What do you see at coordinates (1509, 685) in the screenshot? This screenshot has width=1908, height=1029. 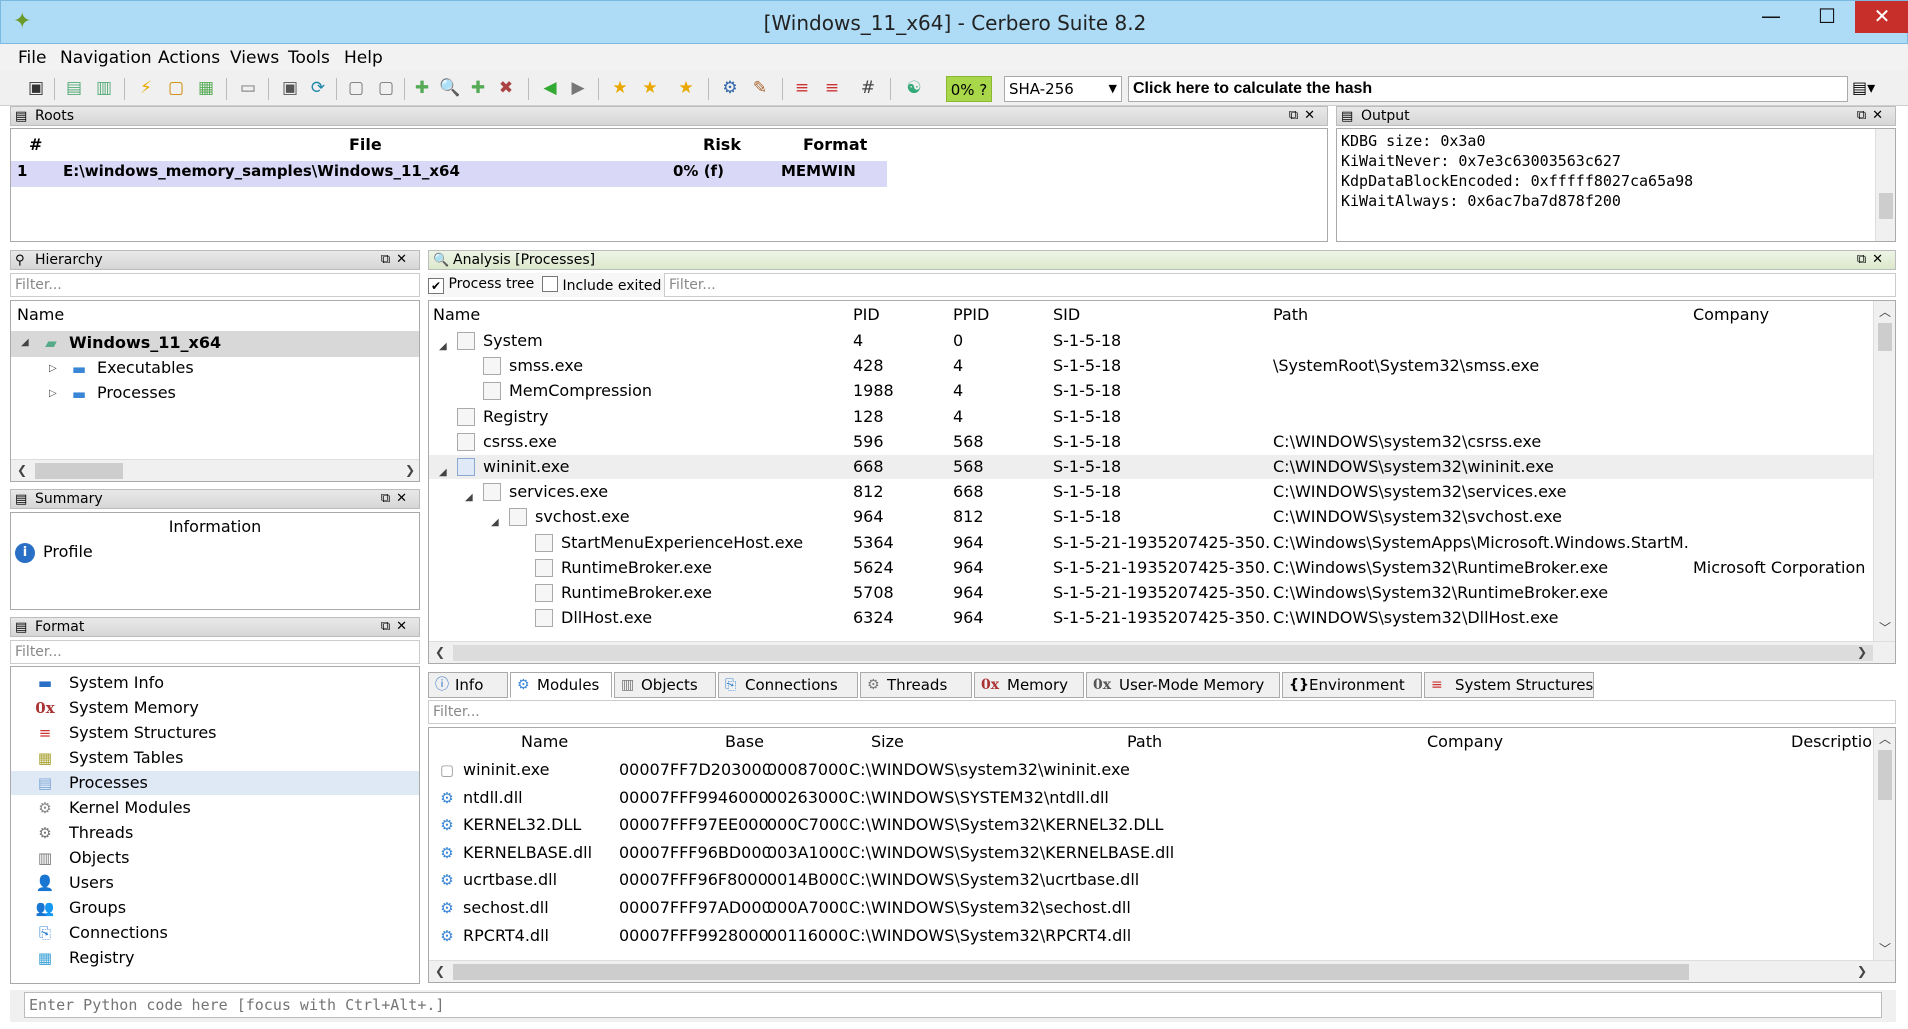 I see `tab-system-structures: ≡ System Structures` at bounding box center [1509, 685].